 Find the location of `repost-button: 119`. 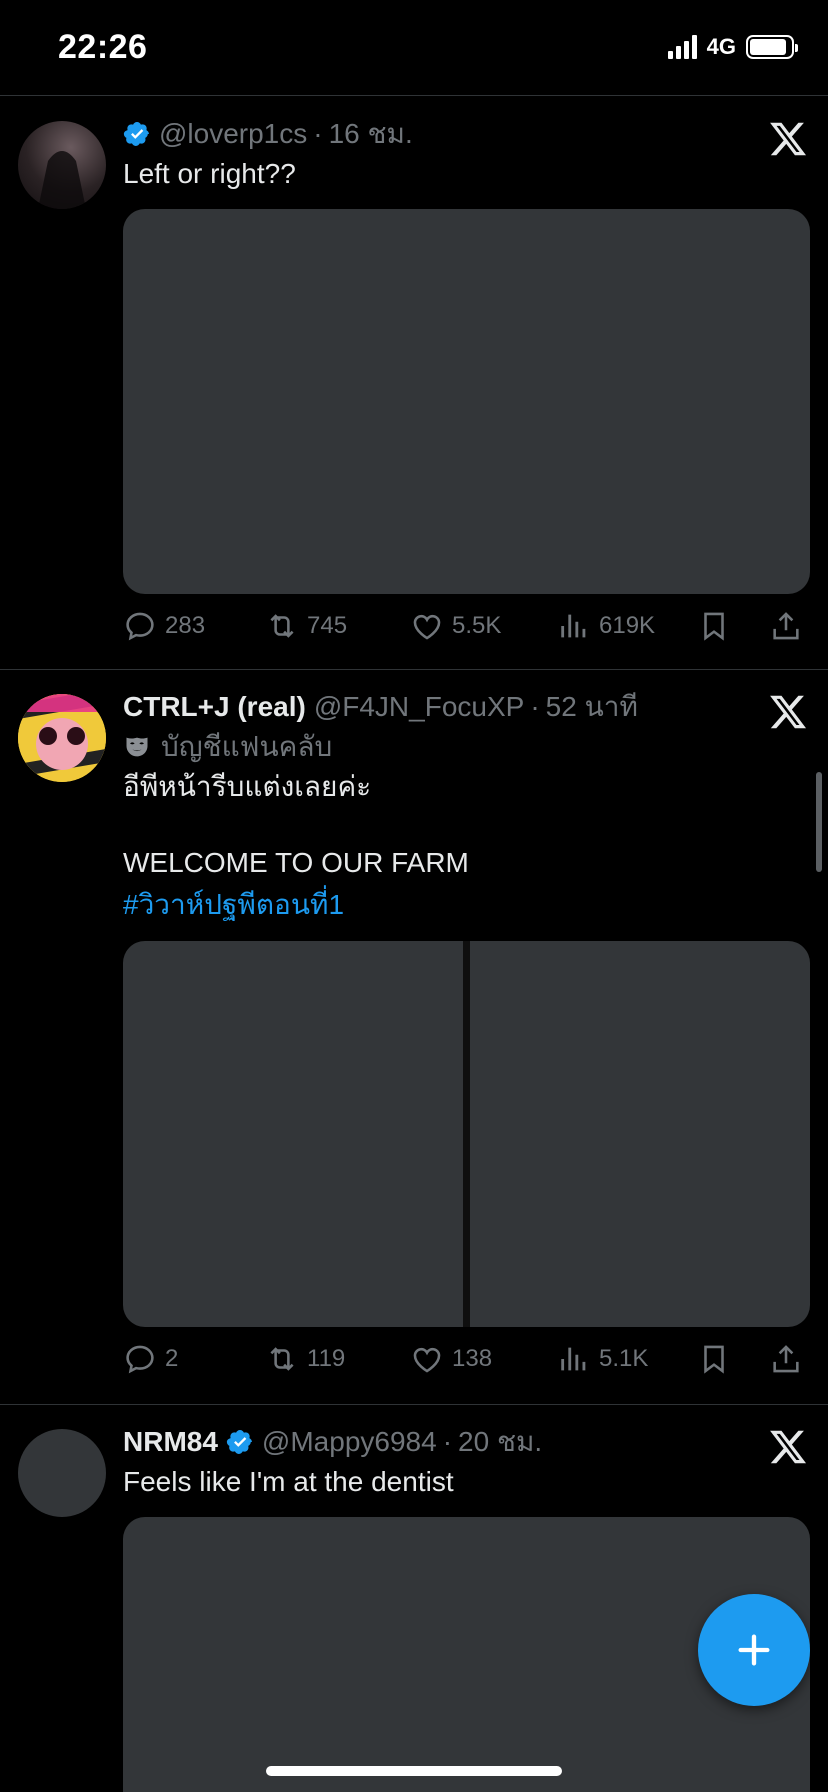

repost-button: 119 is located at coordinates (305, 1359).